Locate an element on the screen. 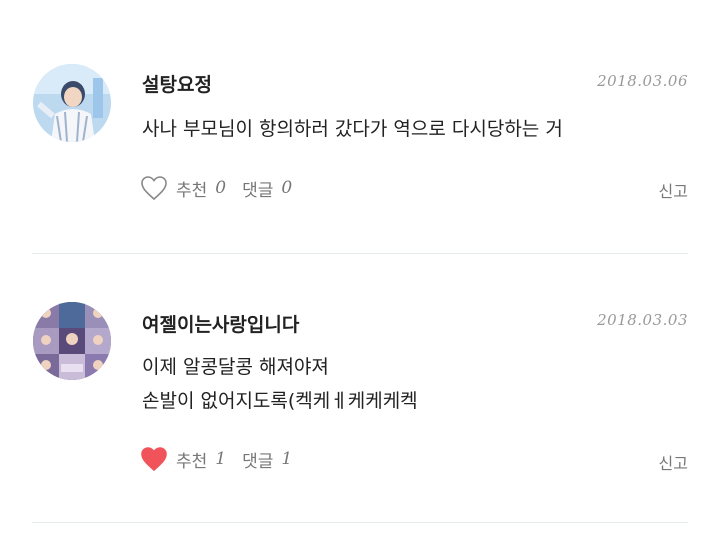 This screenshot has height=540, width=720. comment-text: 이제 알콩달콩 해져야져 손발이 없어지도록(켁케ㅔ케케케켁 is located at coordinates (280, 384).